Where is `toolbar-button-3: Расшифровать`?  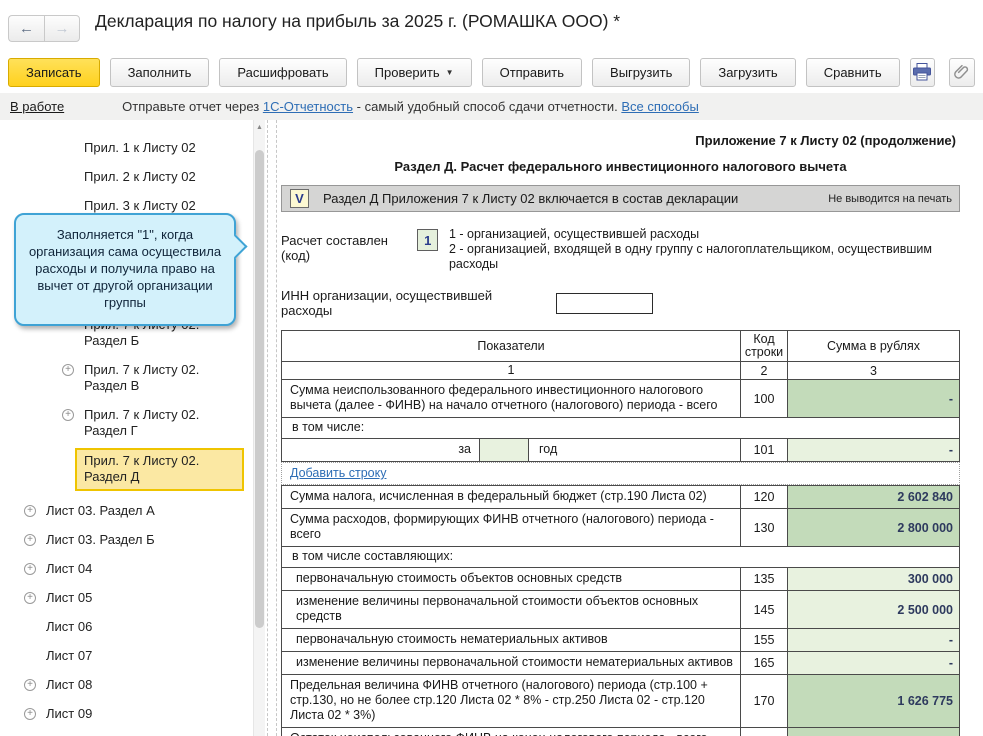 toolbar-button-3: Расшифровать is located at coordinates (283, 72).